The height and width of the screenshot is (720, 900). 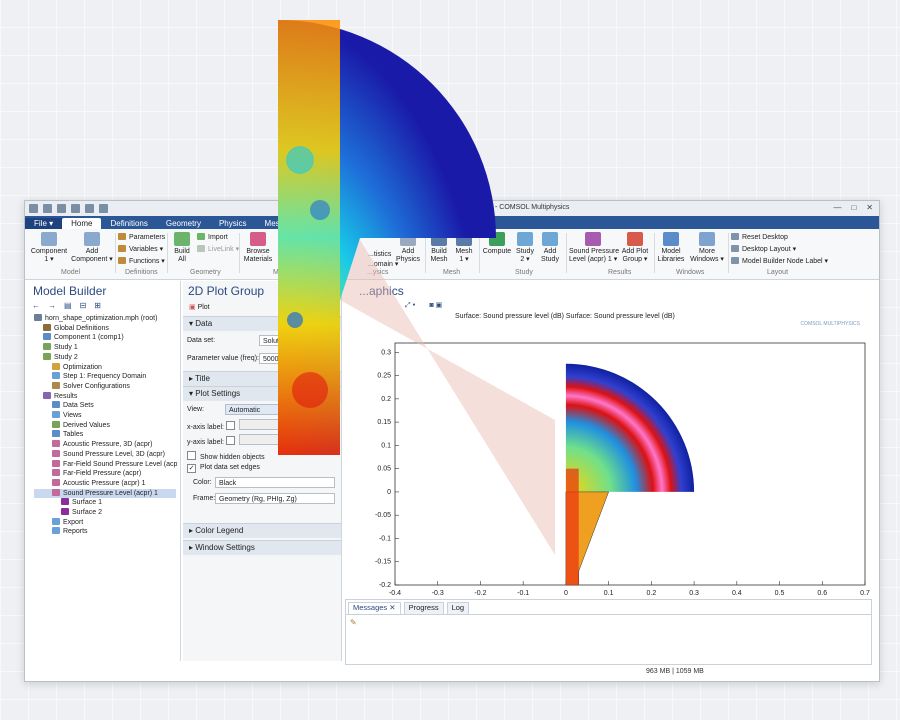 What do you see at coordinates (262, 547) in the screenshot?
I see `window-settings-section: ▸ Window Settings` at bounding box center [262, 547].